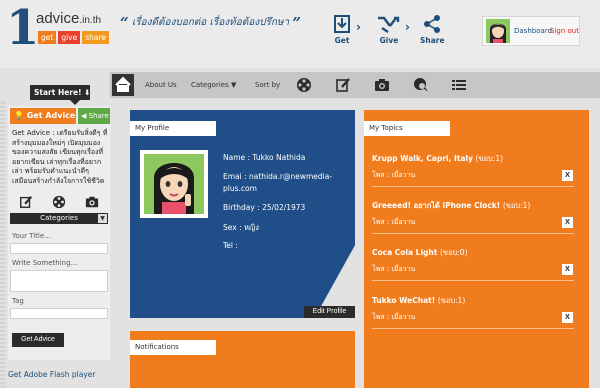 The image size is (600, 388). I want to click on profile-card-title: My Profile, so click(173, 128).